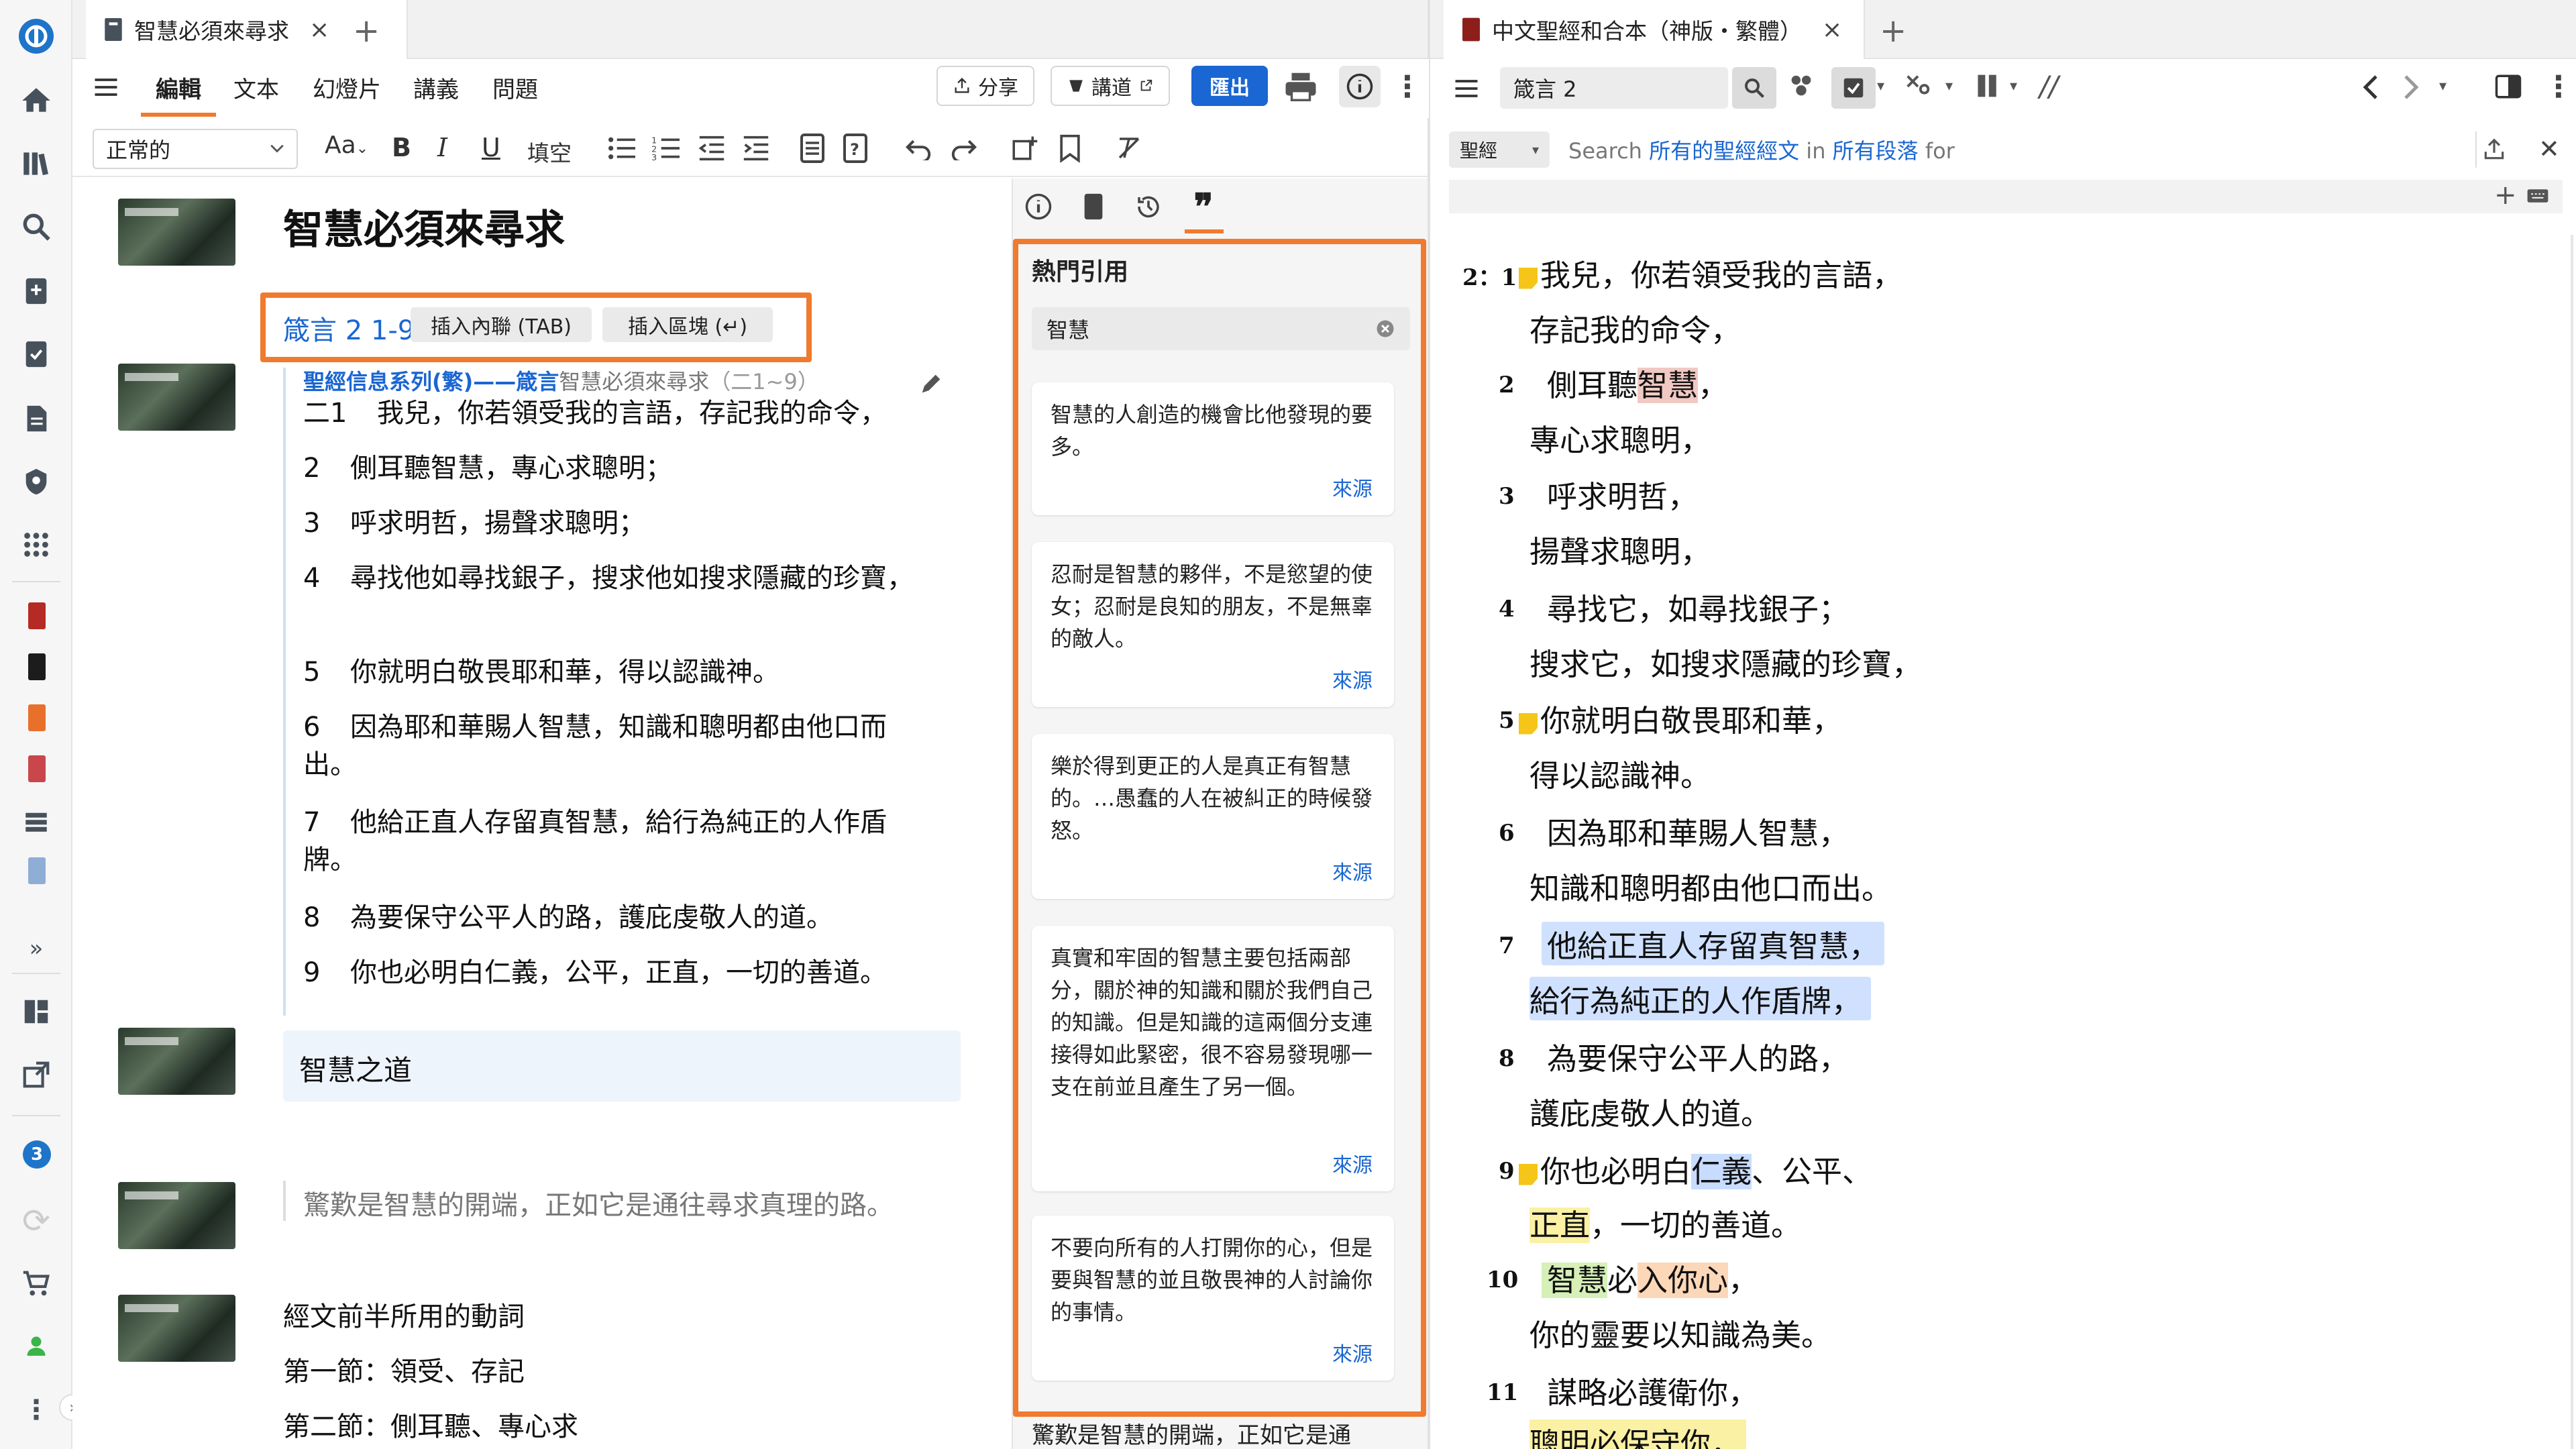 The height and width of the screenshot is (1449, 2576). Describe the element at coordinates (195, 149) in the screenshot. I see `paragraph-style-select: 正常的` at that location.